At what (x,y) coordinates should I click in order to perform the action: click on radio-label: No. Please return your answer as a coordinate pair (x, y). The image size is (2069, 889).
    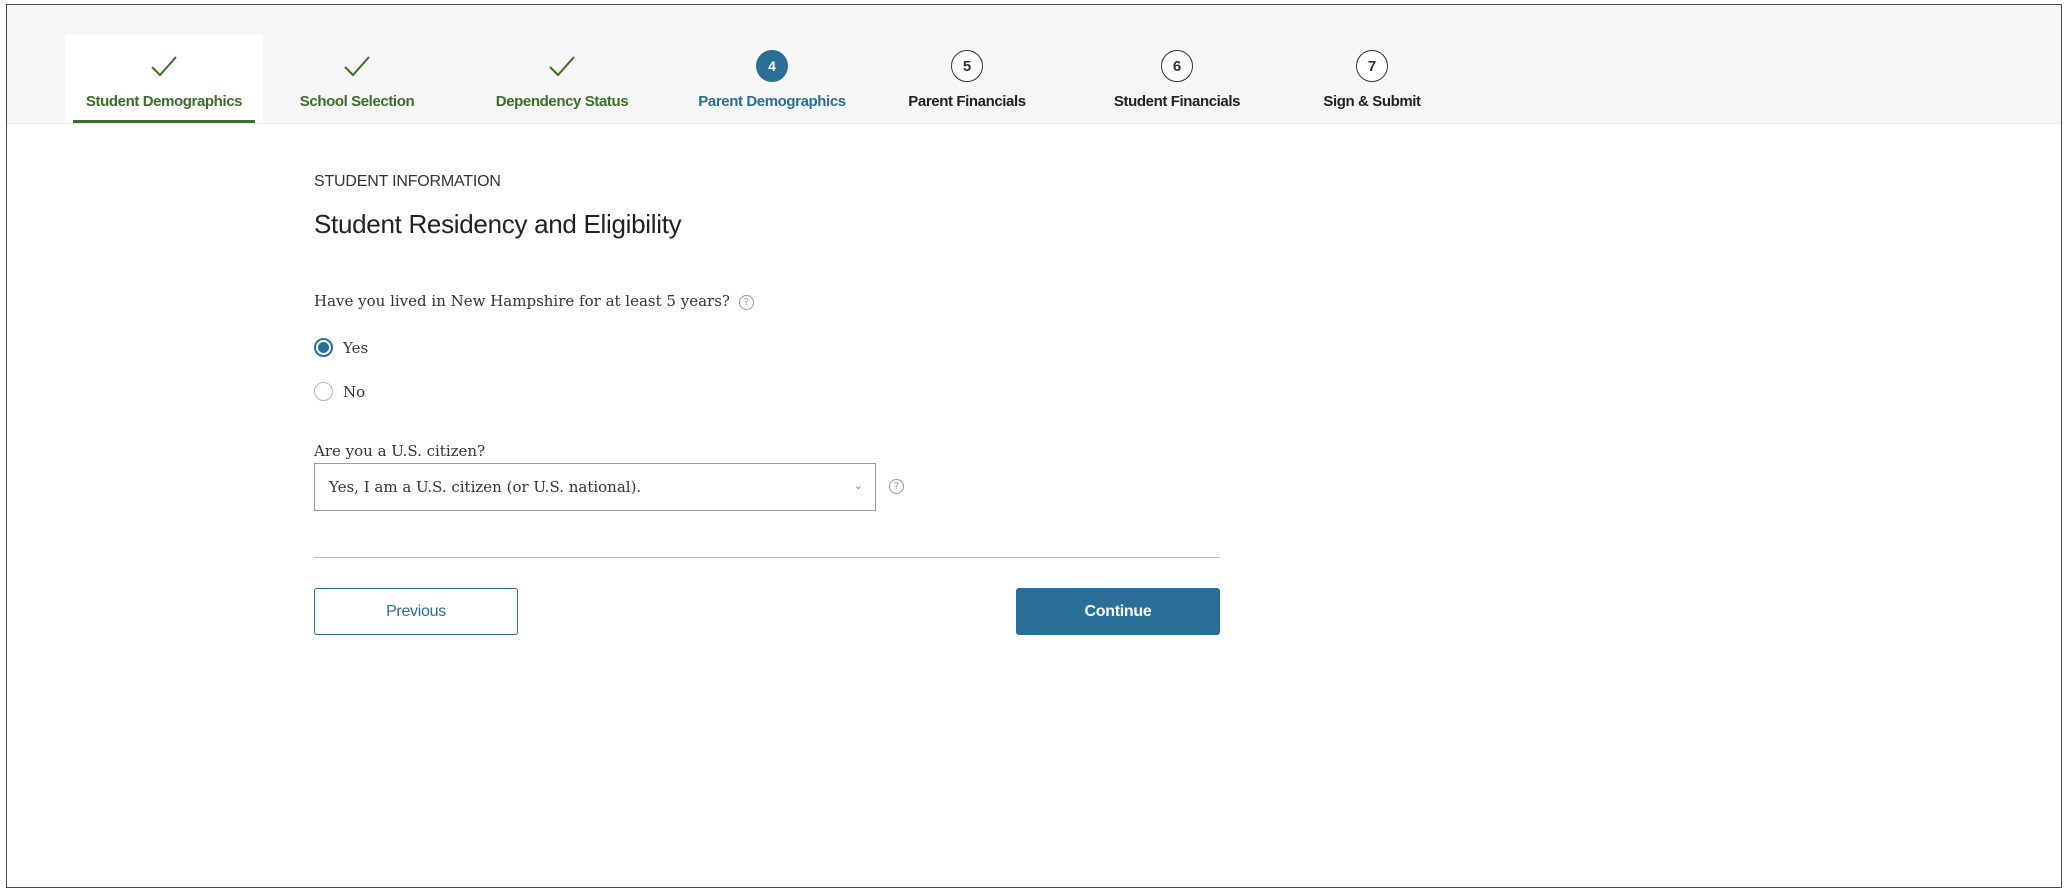
    Looking at the image, I should click on (354, 391).